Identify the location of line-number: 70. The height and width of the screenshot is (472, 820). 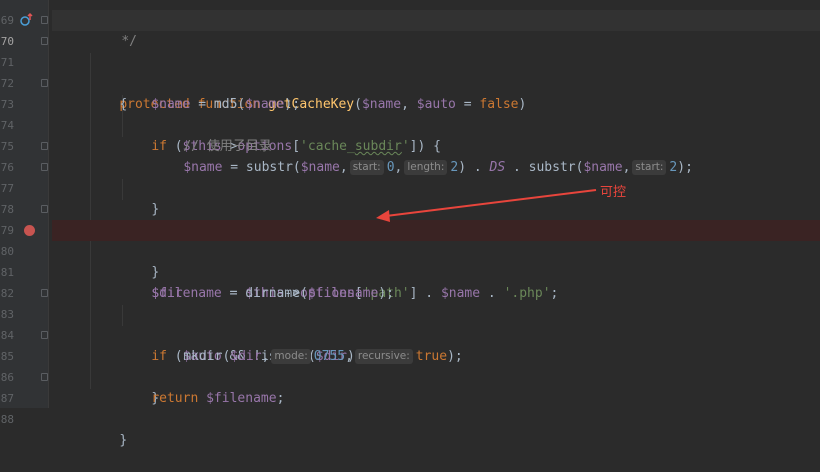
(7, 41).